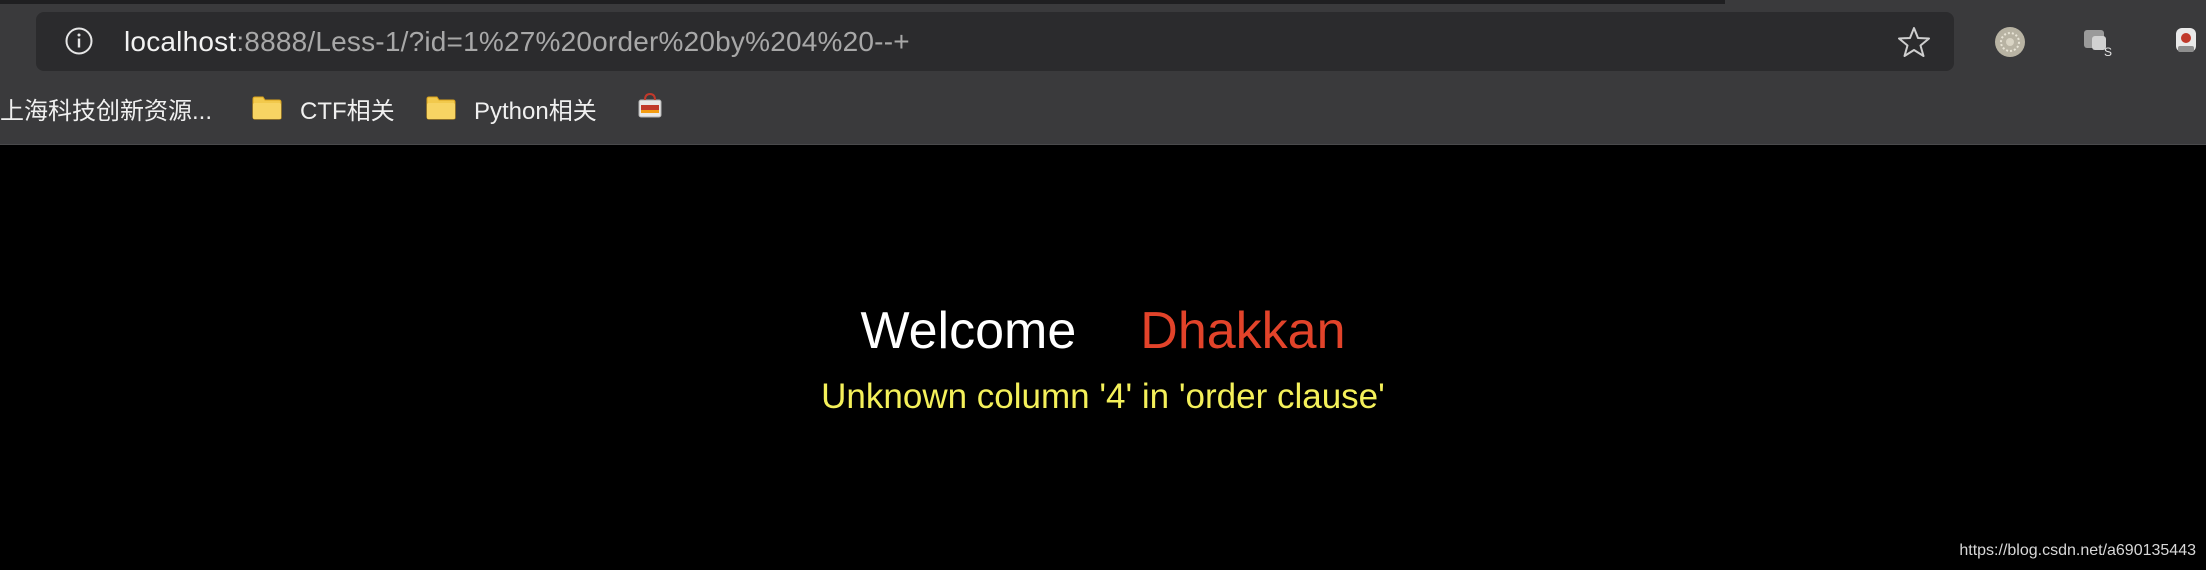  What do you see at coordinates (2098, 42) in the screenshot?
I see `extension-puzzle-icon: S` at bounding box center [2098, 42].